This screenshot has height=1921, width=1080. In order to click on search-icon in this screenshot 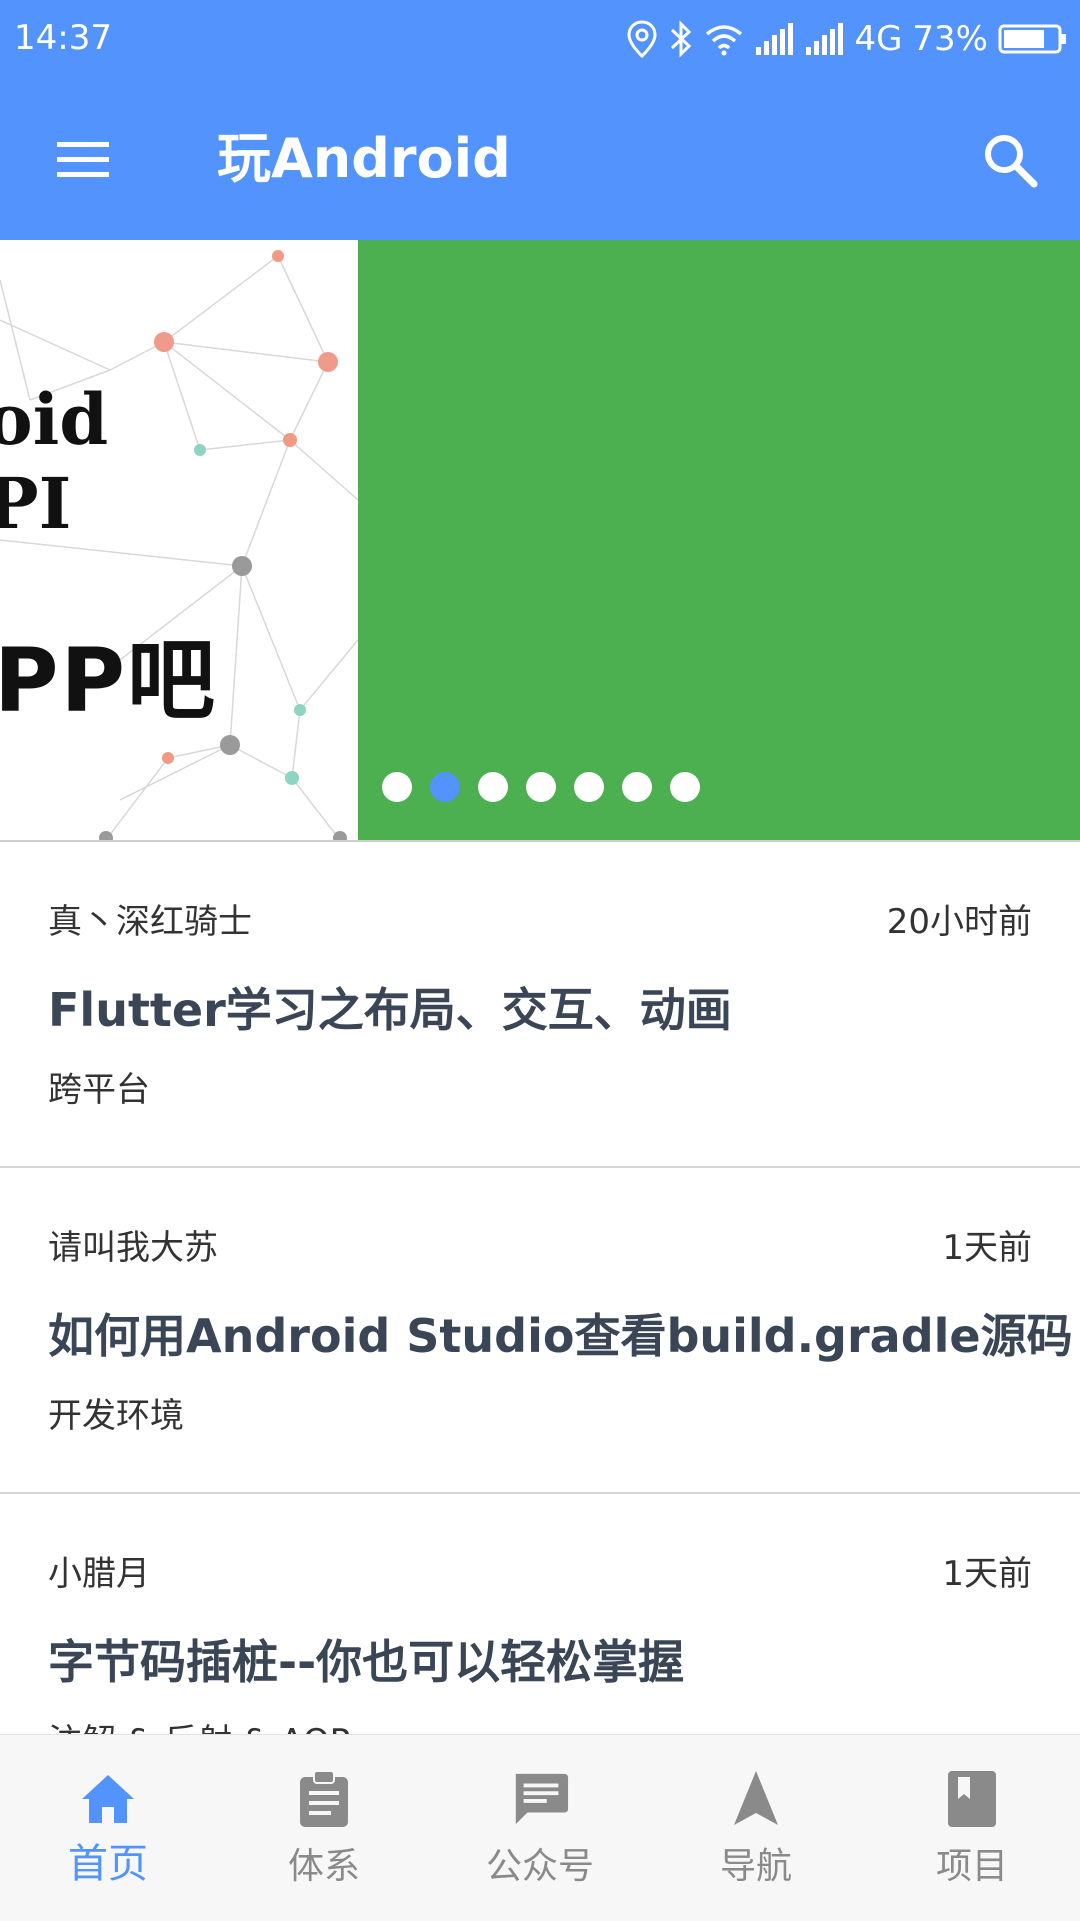, I will do `click(1011, 161)`.